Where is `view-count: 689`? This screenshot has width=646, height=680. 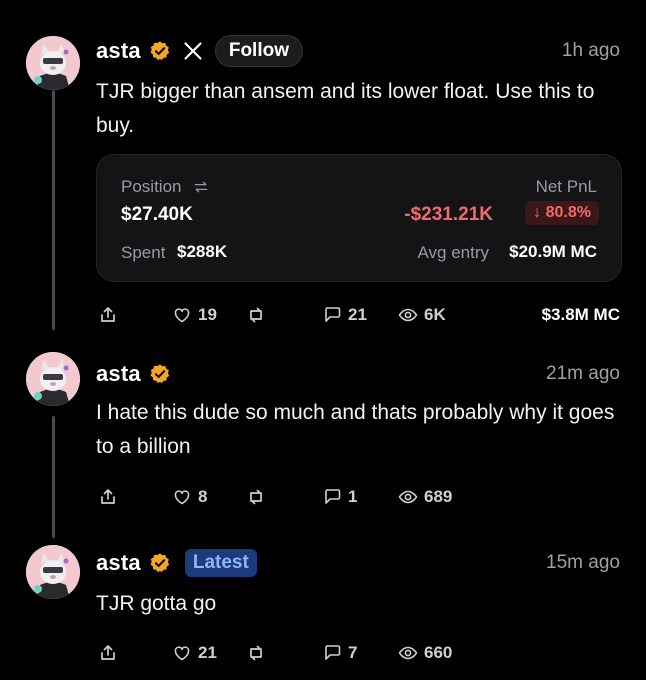 view-count: 689 is located at coordinates (438, 496).